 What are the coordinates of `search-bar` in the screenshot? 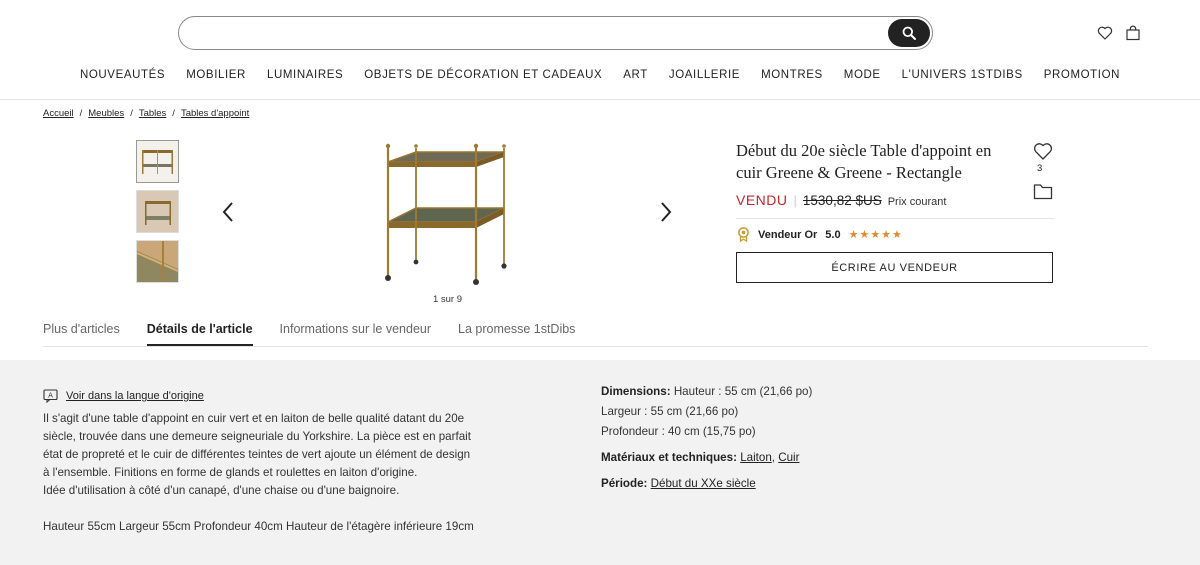 It's located at (555, 33).